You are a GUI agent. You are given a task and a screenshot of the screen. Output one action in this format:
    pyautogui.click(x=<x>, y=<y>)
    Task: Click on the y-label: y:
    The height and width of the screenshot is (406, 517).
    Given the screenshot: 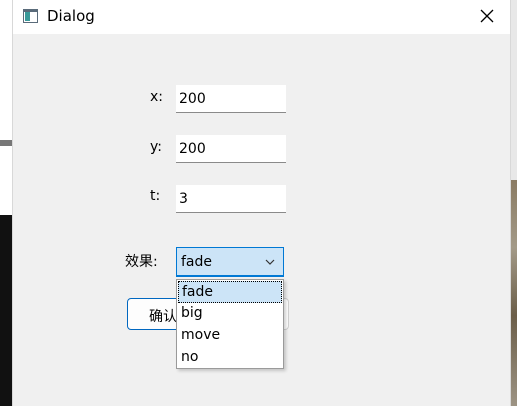 What is the action you would take?
    pyautogui.click(x=156, y=147)
    